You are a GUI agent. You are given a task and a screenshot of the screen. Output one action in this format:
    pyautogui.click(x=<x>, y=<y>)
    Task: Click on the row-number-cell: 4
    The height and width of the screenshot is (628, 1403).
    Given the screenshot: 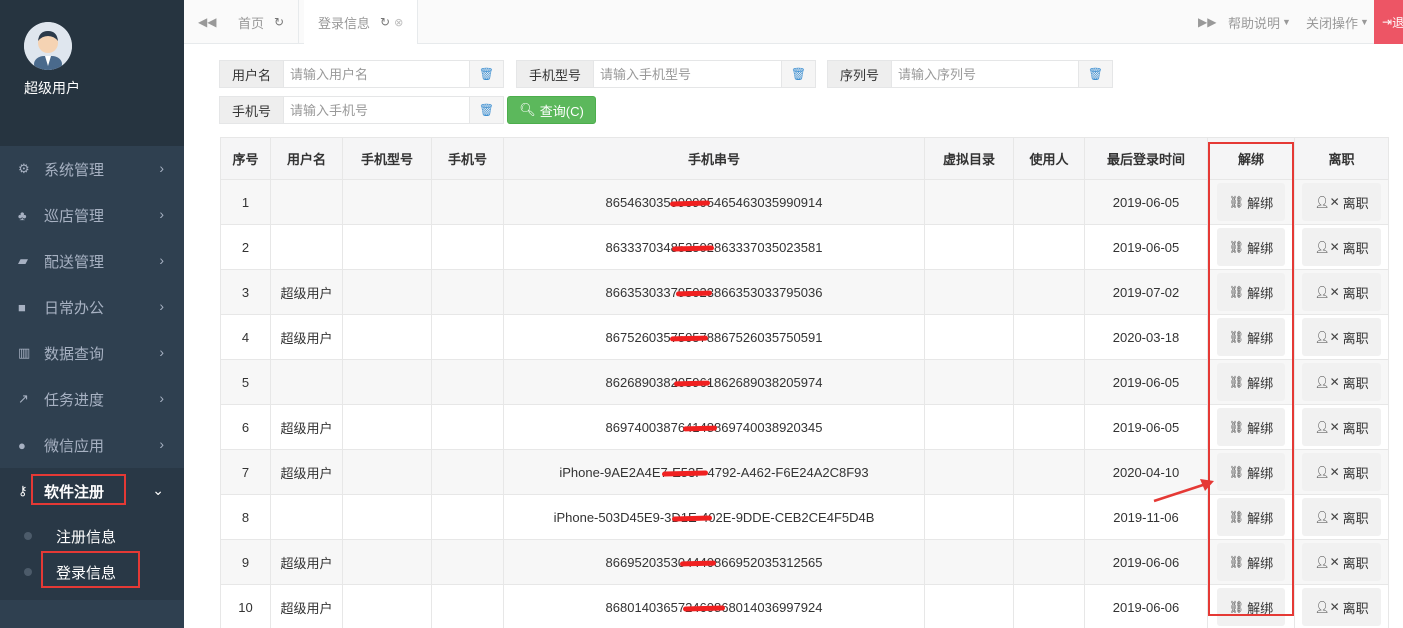 What is the action you would take?
    pyautogui.click(x=245, y=337)
    